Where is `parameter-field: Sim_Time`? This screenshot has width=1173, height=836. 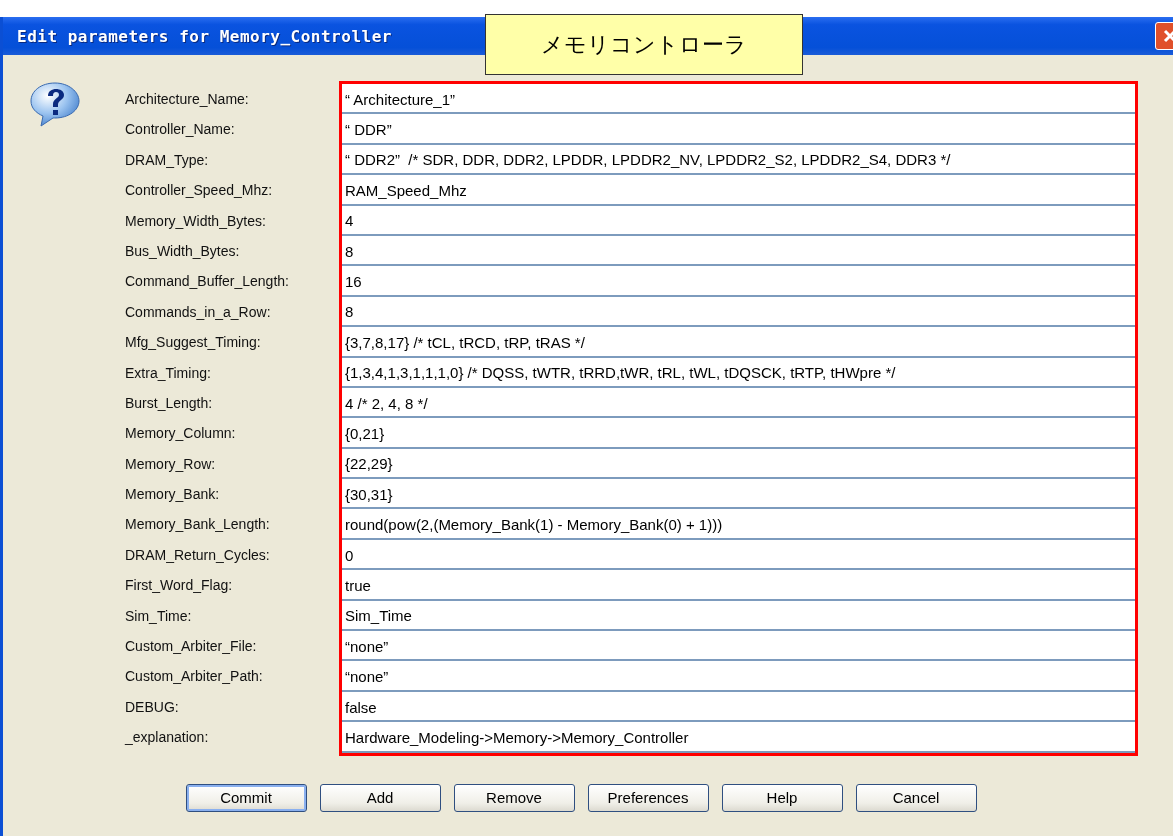 parameter-field: Sim_Time is located at coordinates (738, 615).